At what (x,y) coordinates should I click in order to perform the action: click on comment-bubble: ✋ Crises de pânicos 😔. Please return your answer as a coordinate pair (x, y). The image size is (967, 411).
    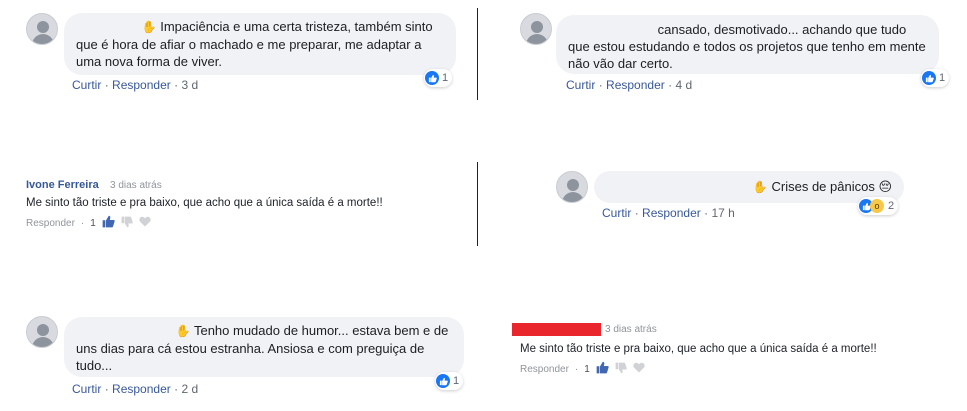
    Looking at the image, I should click on (749, 187).